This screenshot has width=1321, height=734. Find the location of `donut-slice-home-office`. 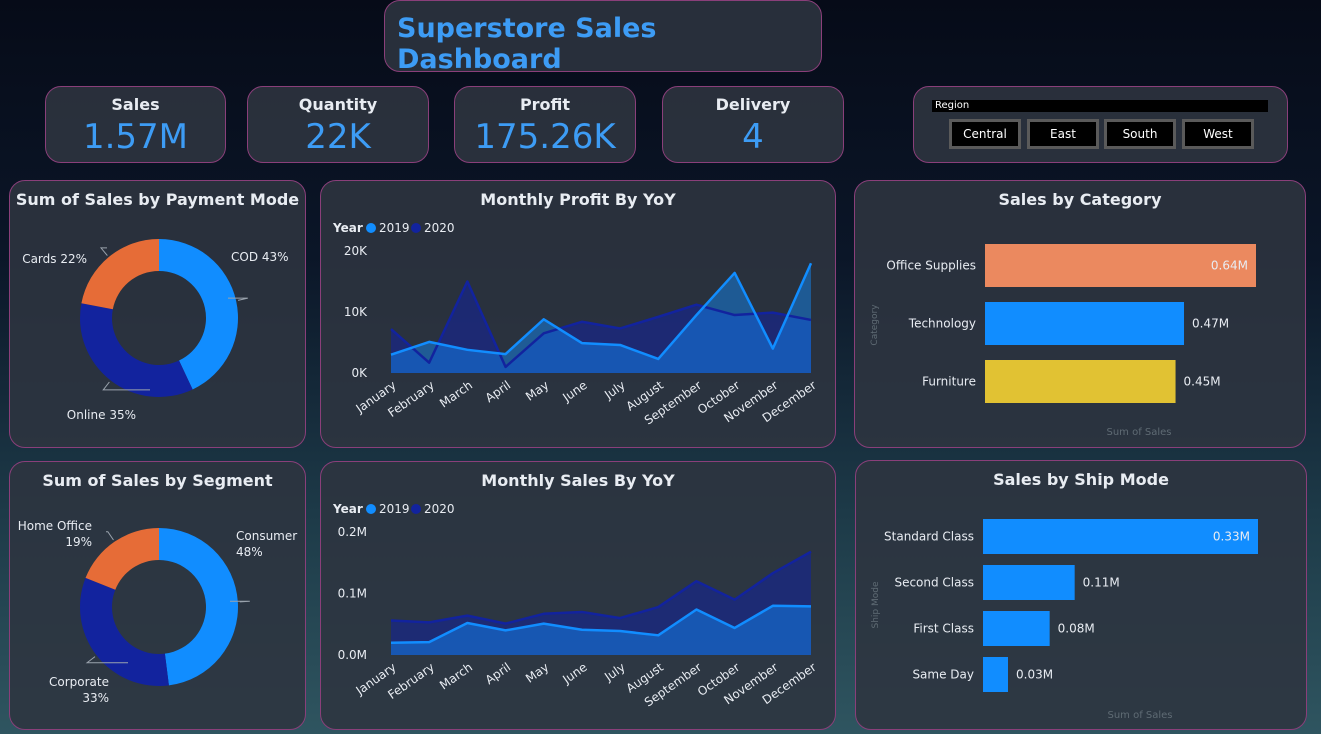

donut-slice-home-office is located at coordinates (122, 559).